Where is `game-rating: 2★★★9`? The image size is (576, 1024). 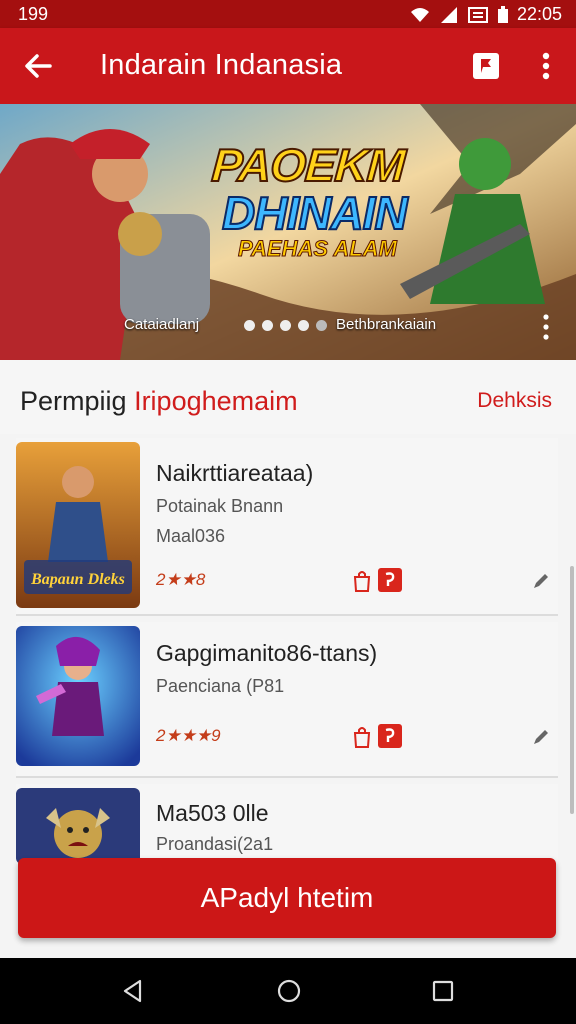
game-rating: 2★★★9 is located at coordinates (188, 735).